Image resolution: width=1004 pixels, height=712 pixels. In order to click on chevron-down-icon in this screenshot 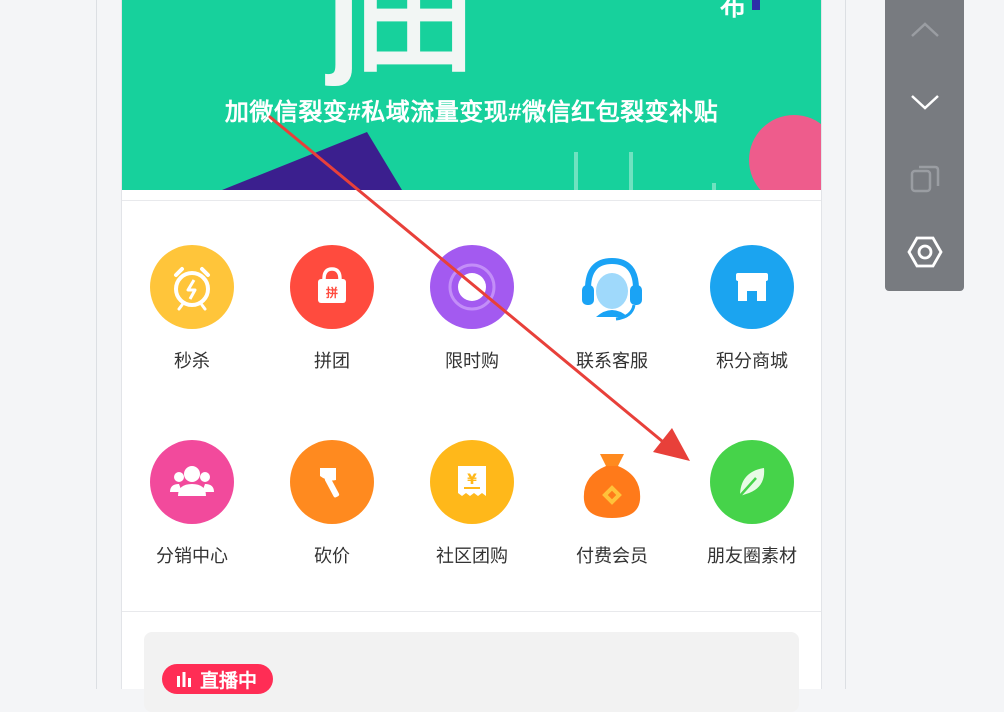, I will do `click(924, 102)`.